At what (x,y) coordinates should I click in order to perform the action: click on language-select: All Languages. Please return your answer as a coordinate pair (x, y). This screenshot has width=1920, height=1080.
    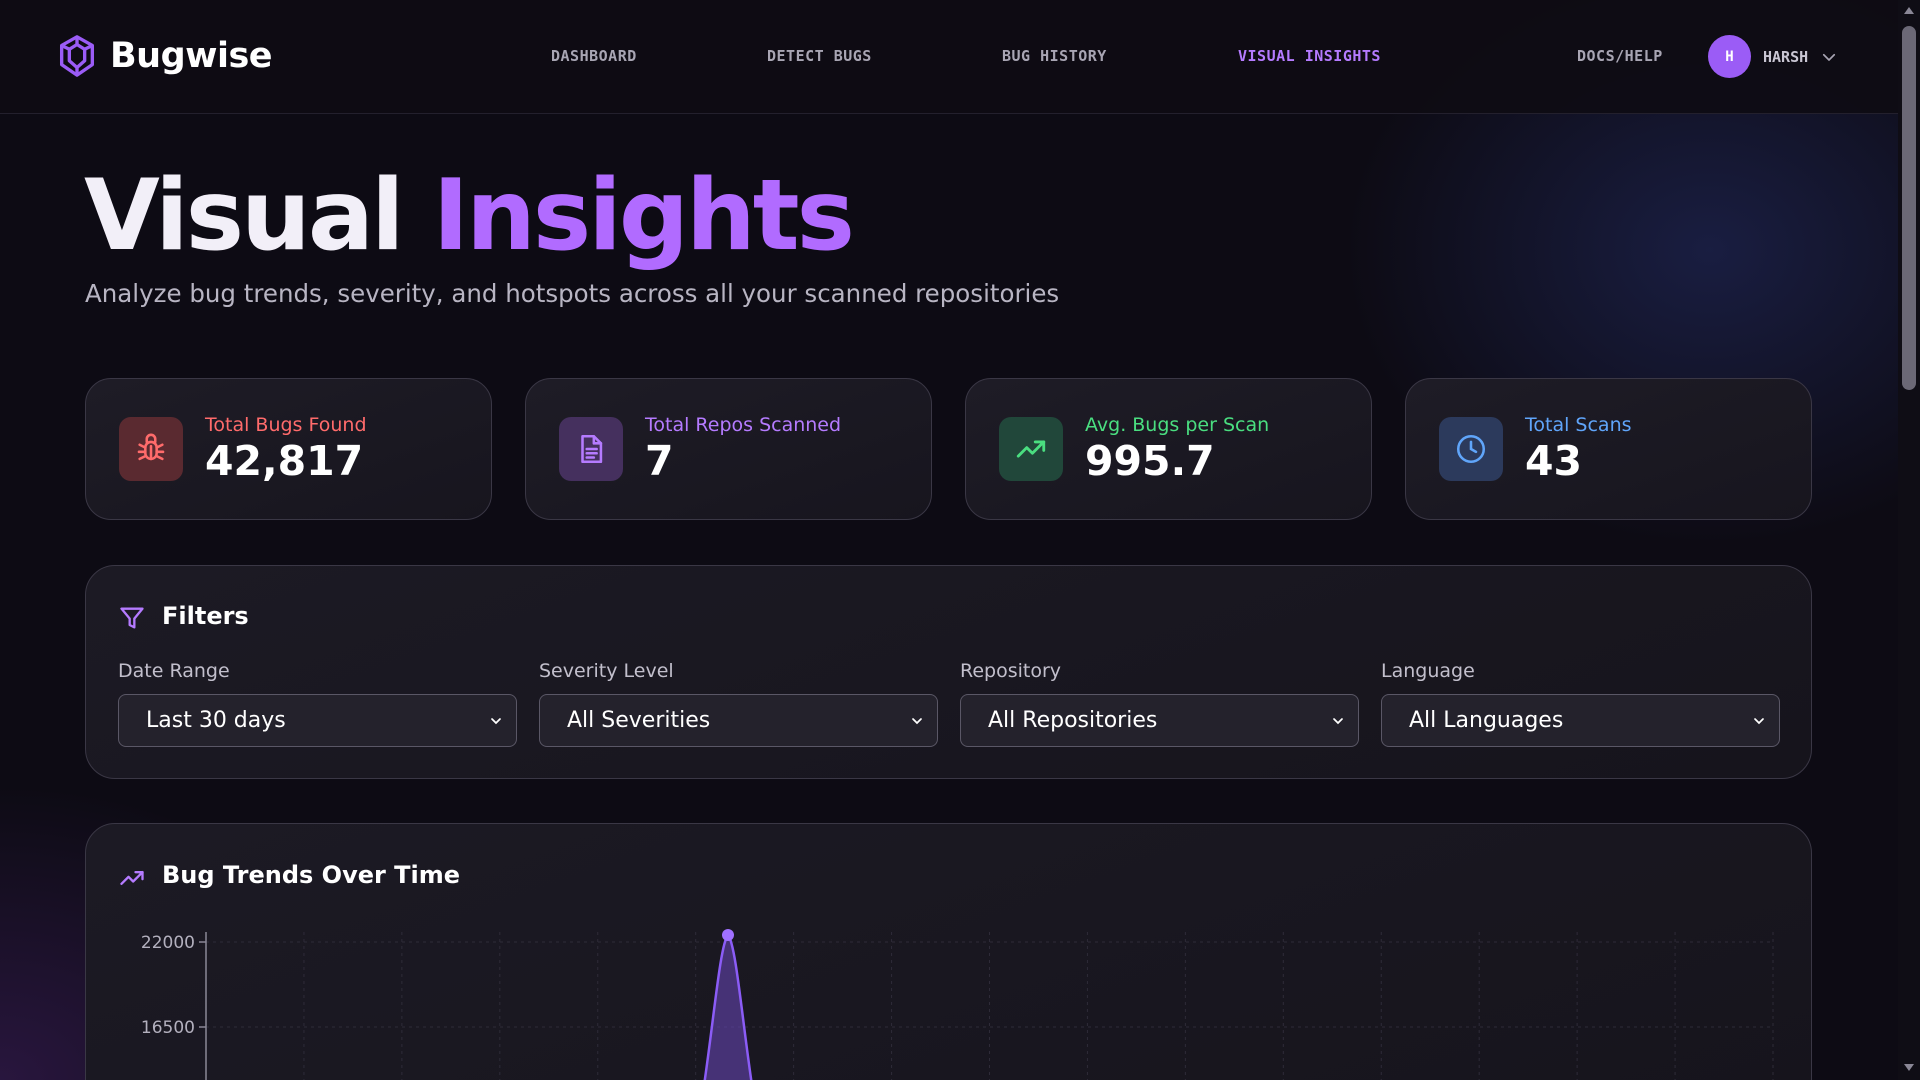
    Looking at the image, I should click on (1580, 720).